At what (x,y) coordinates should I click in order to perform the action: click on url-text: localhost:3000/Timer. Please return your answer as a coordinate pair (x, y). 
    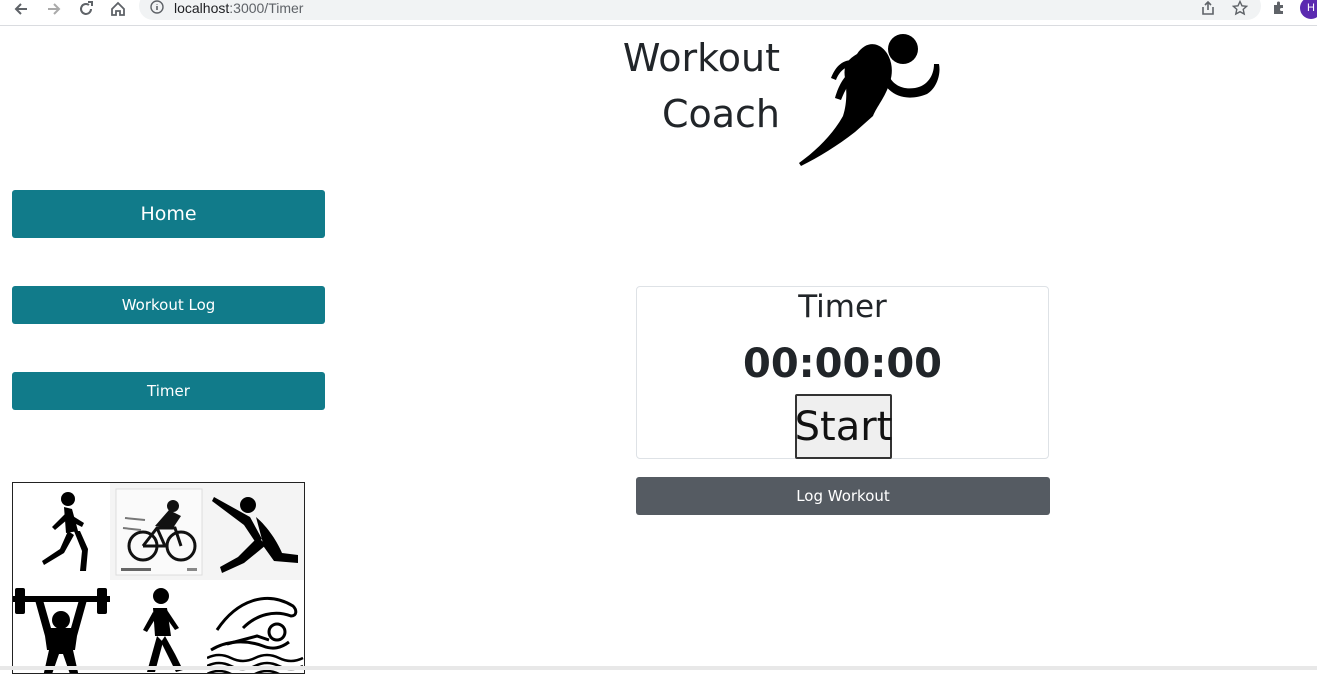
    Looking at the image, I should click on (239, 8).